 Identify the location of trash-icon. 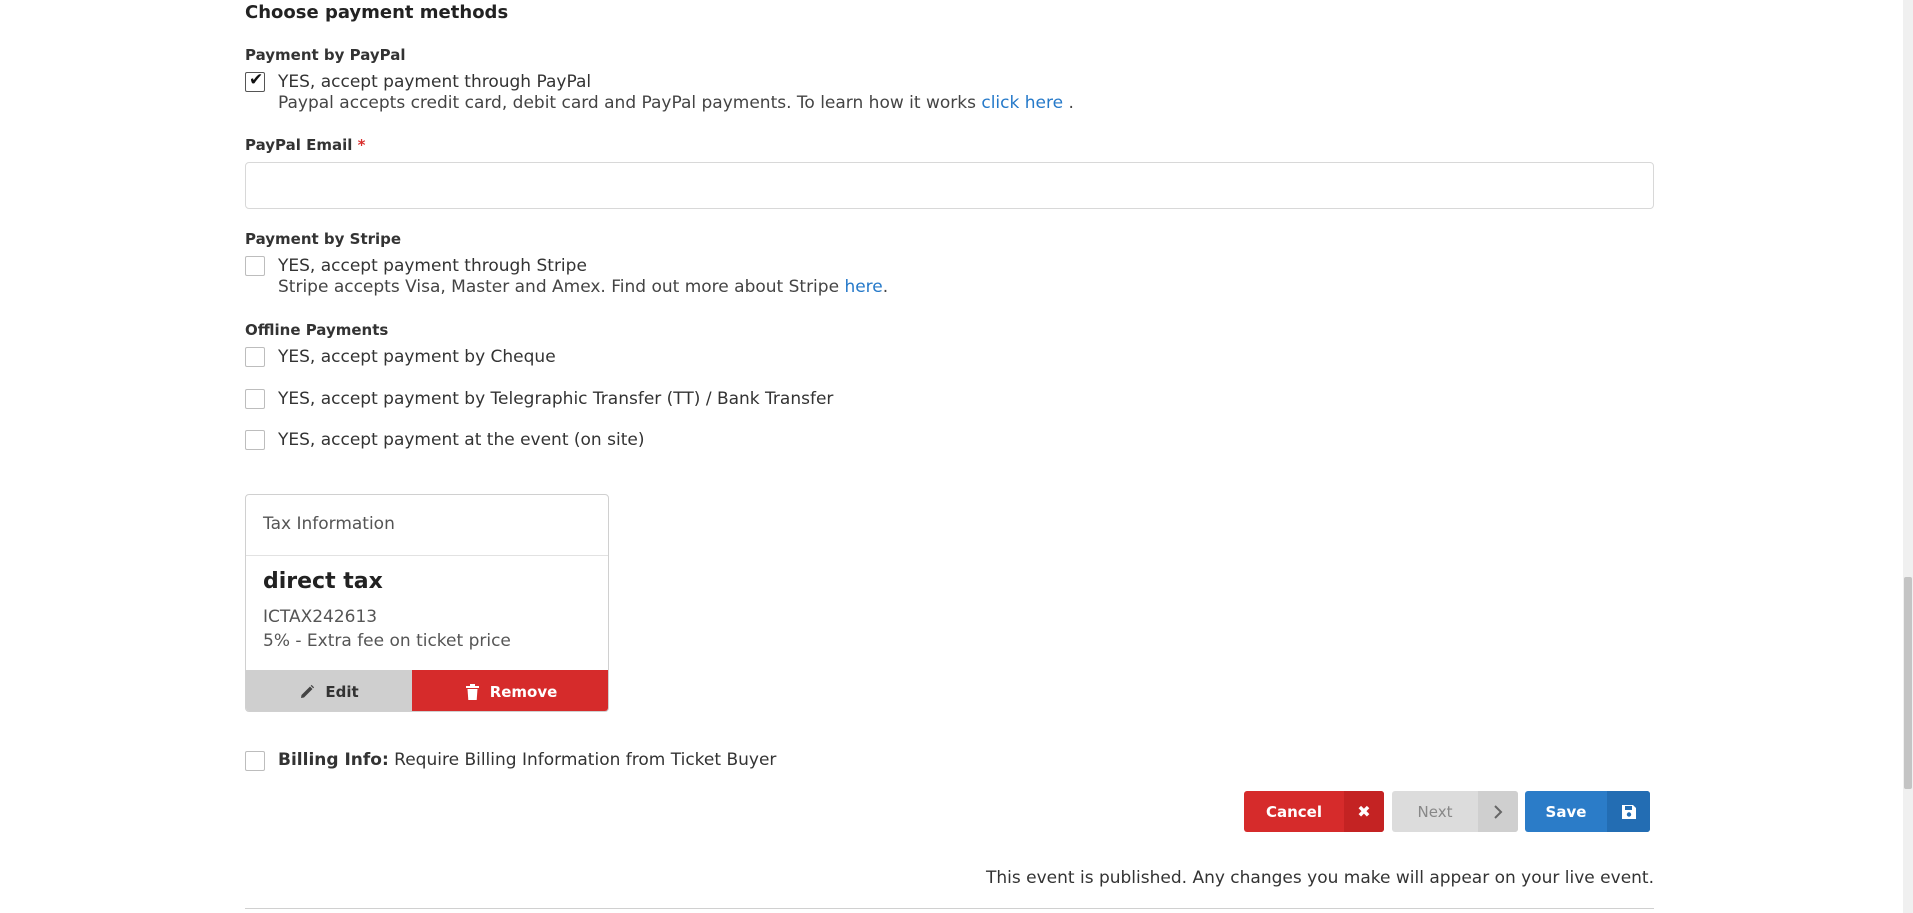
(472, 691).